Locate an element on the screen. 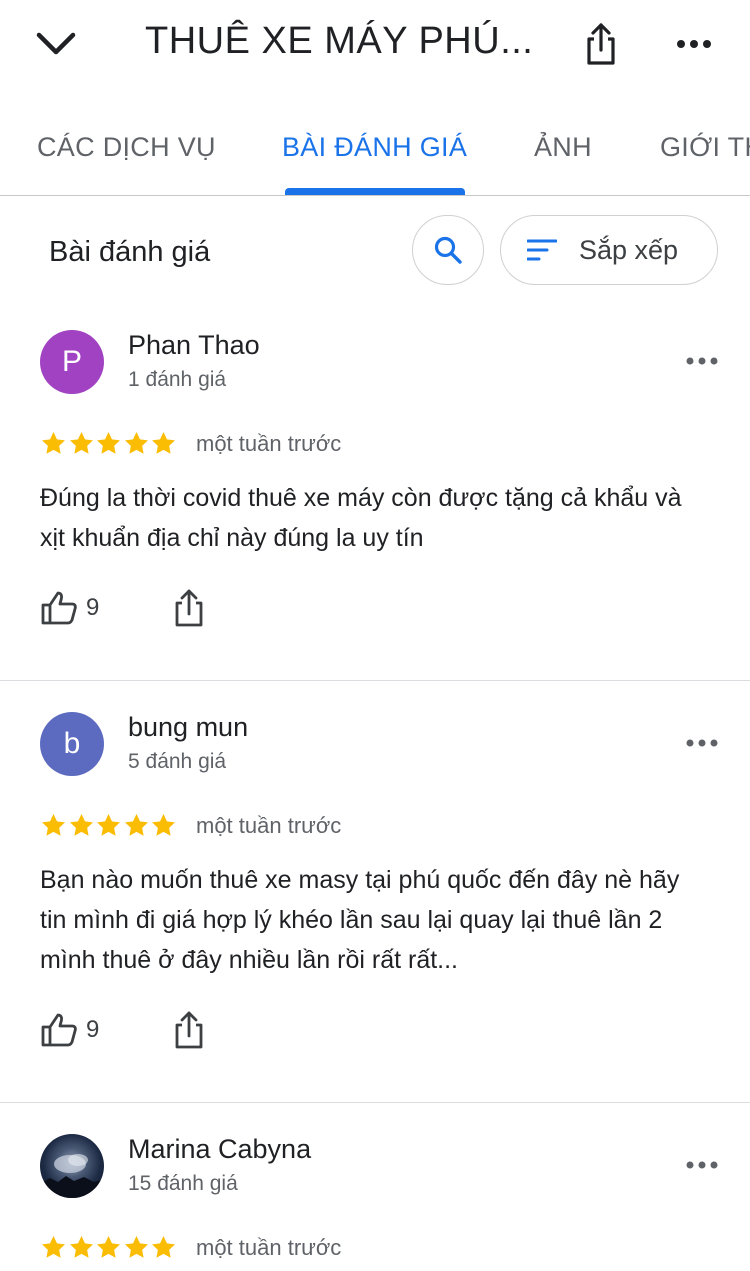 Image resolution: width=750 pixels, height=1271 pixels. tab-about: GIỚI THIỆU is located at coordinates (705, 147).